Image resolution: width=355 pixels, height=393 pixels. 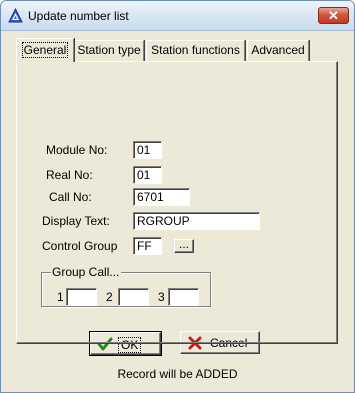 I want to click on window-title: Update number list, so click(x=78, y=16).